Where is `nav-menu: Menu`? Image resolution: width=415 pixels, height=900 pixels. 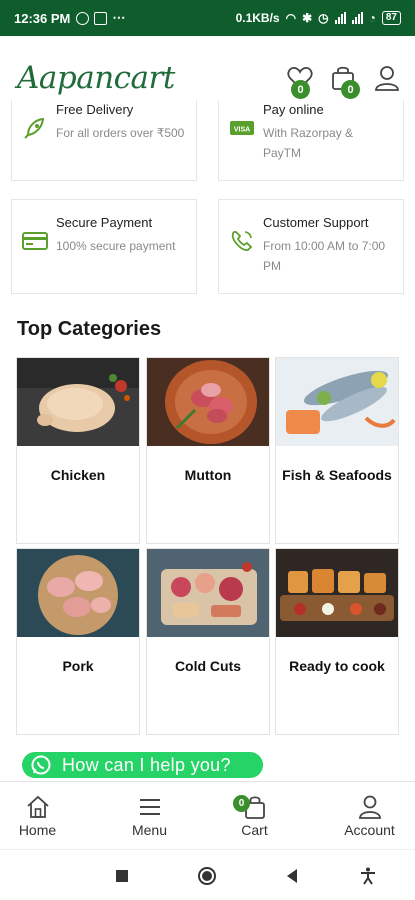 nav-menu: Menu is located at coordinates (149, 816).